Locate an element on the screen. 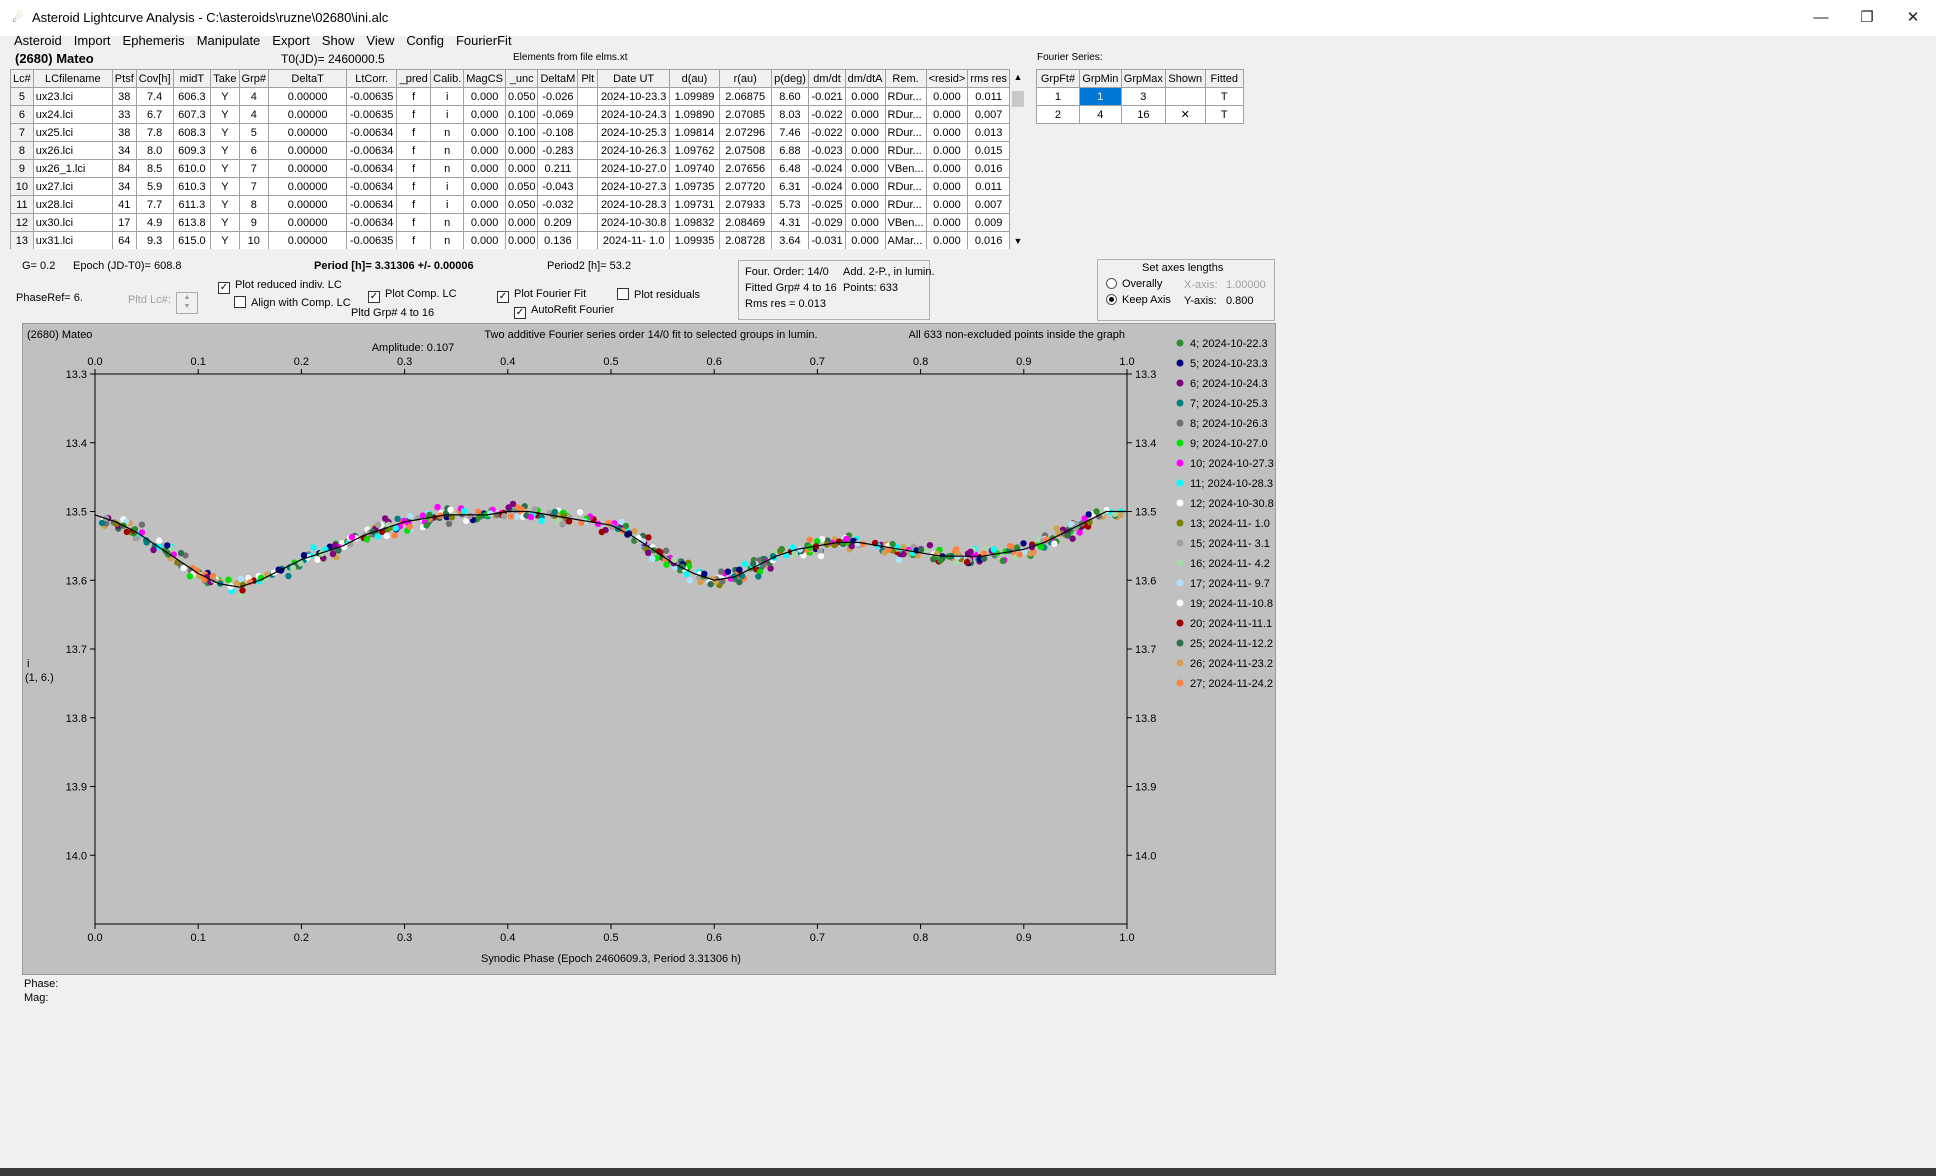 The width and height of the screenshot is (1936, 1176). table-cell: -0.00635 is located at coordinates (372, 240).